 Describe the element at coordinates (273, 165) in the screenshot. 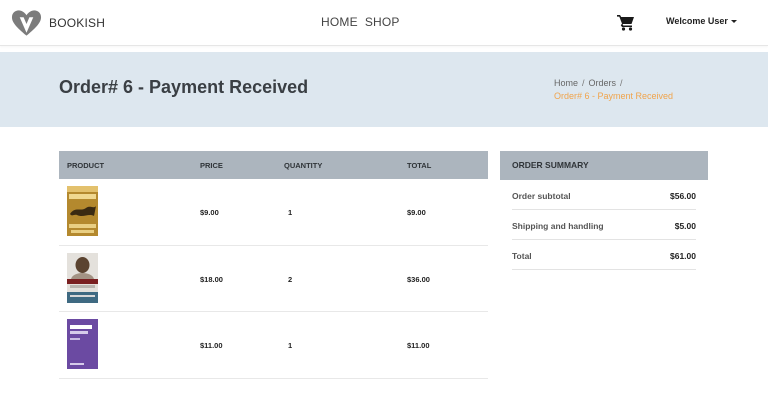

I see `table-header: PRODUCT PRICE QUANTITY TOTAL` at that location.